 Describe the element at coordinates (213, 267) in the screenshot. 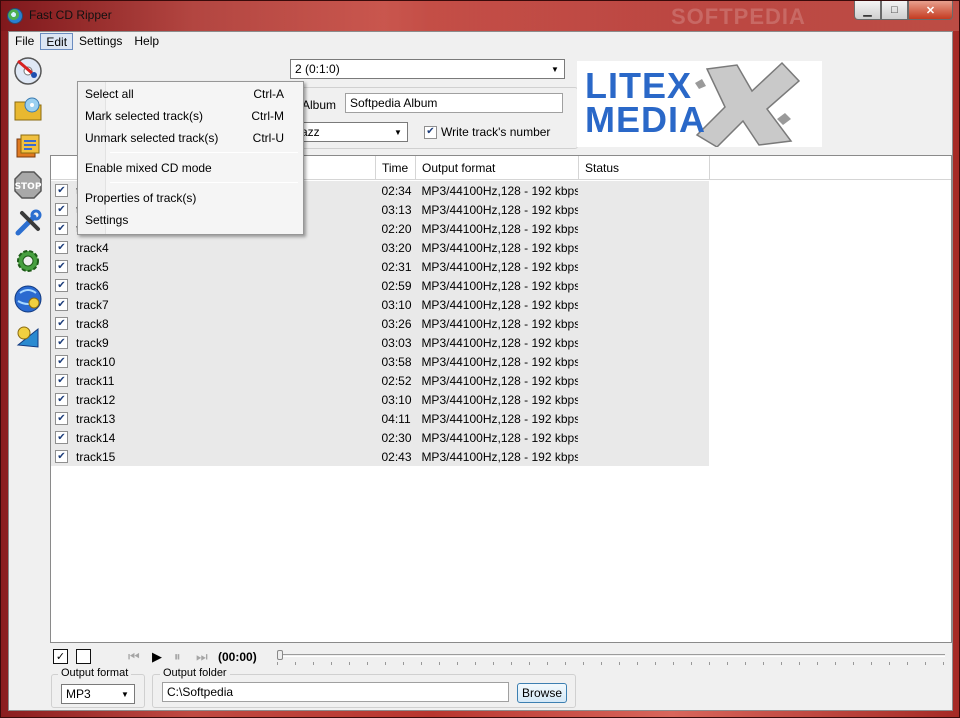

I see `track-name-cell: ✔ track5` at that location.